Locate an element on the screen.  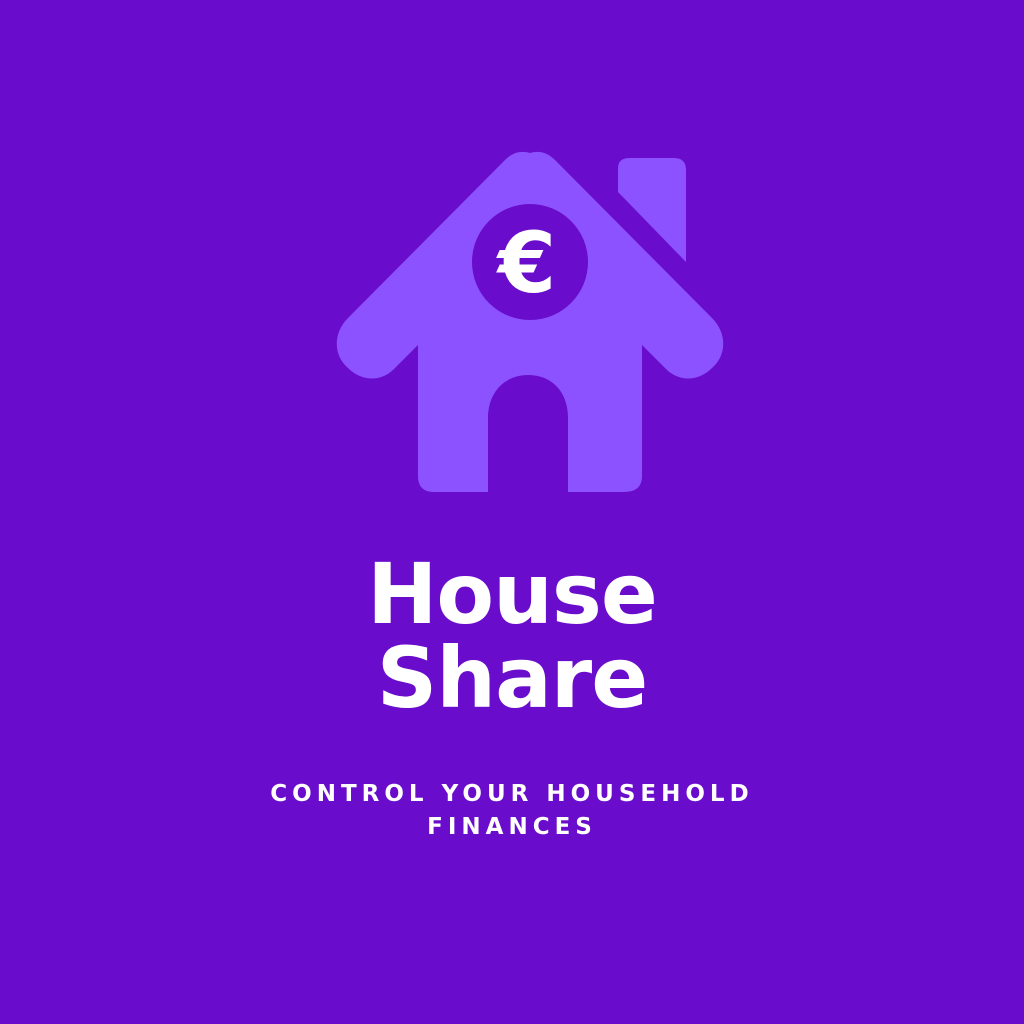
brand-tagline: CONTROL YOUR HOUSEHOLD FINANCES is located at coordinates (512, 810).